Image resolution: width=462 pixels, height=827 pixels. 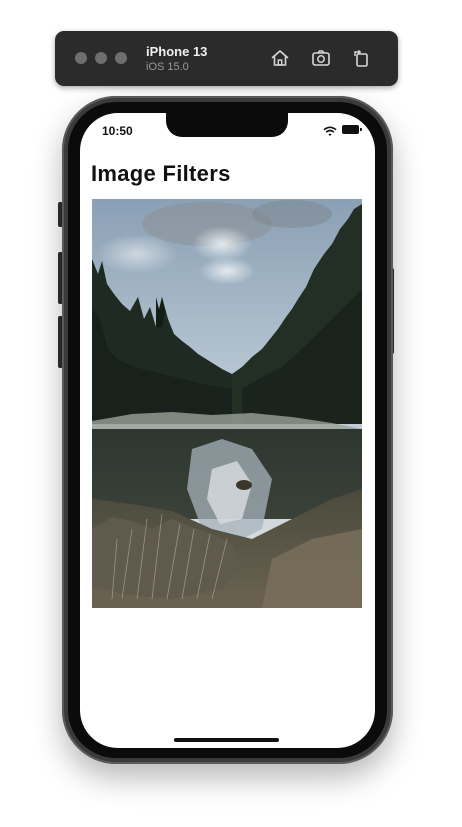 I want to click on home-icon, so click(x=280, y=58).